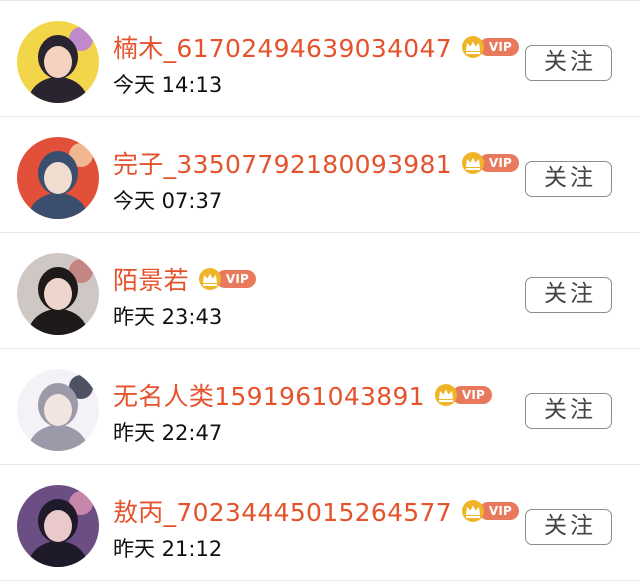  I want to click on timestamp: 昨天 21:12, so click(168, 549).